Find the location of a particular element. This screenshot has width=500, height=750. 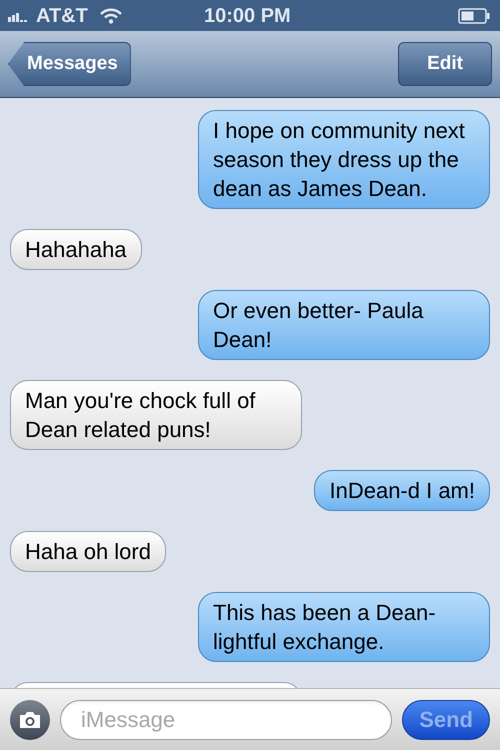

back-button: Messages is located at coordinates (69, 64).